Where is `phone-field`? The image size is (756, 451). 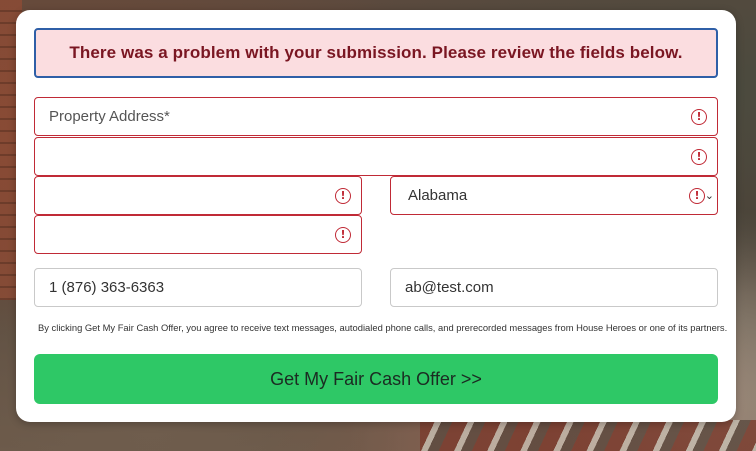
phone-field is located at coordinates (198, 287).